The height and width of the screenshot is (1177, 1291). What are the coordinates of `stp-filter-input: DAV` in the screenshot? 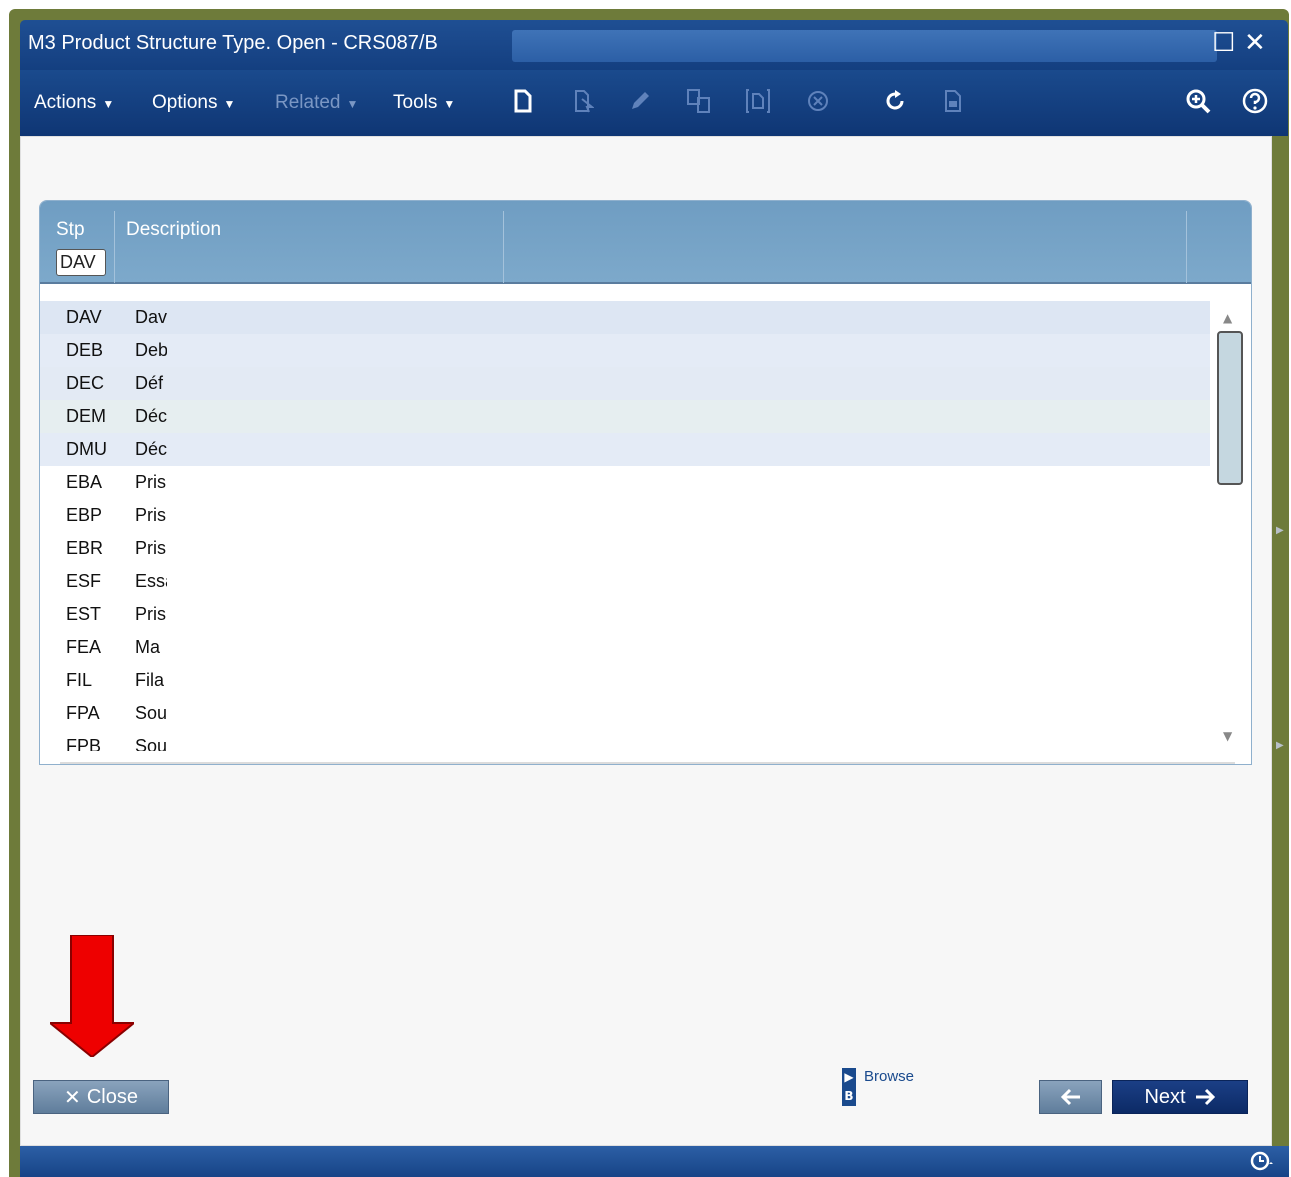 It's located at (81, 262).